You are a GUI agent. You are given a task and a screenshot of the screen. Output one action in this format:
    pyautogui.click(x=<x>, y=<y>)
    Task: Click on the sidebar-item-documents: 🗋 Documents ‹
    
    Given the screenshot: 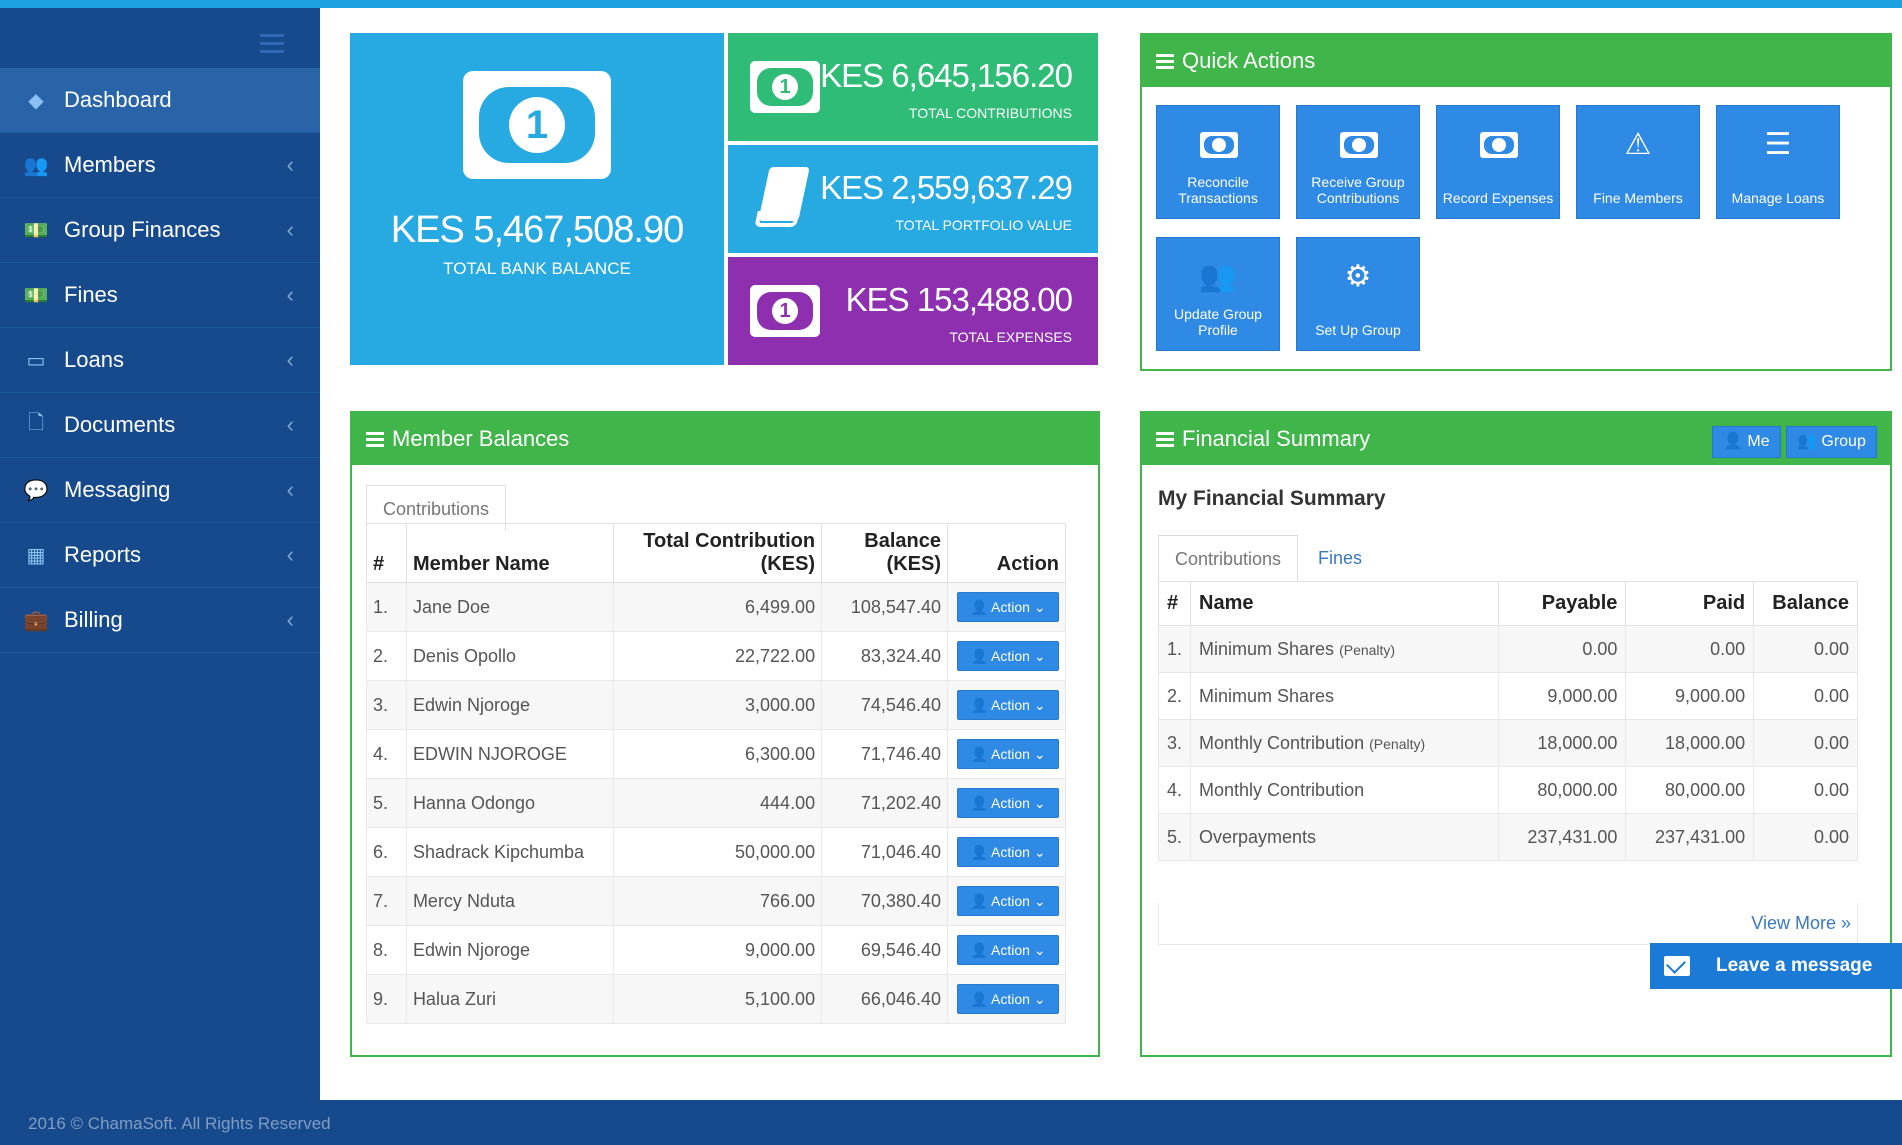 What is the action you would take?
    pyautogui.click(x=160, y=425)
    